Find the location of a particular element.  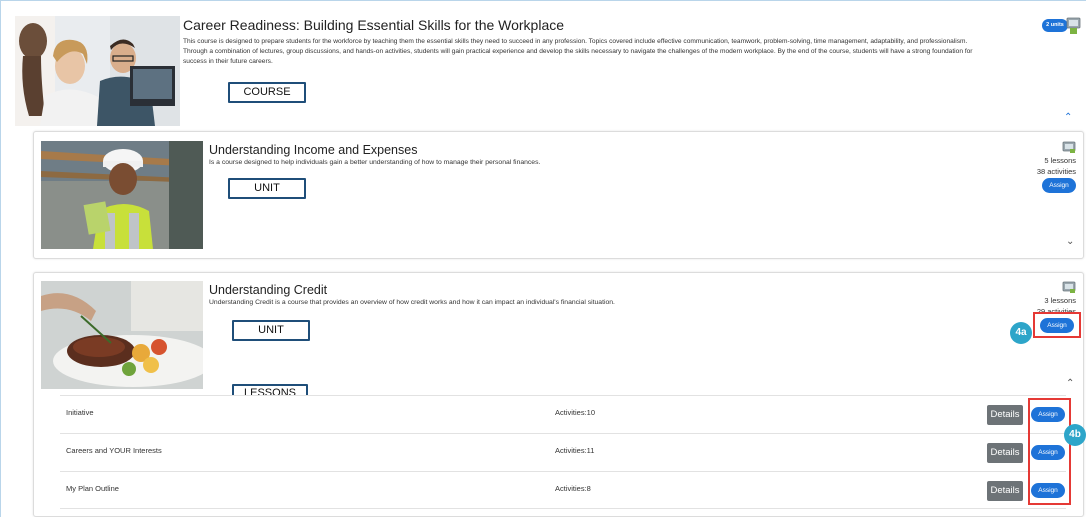

course-label: COURSE is located at coordinates (267, 92).